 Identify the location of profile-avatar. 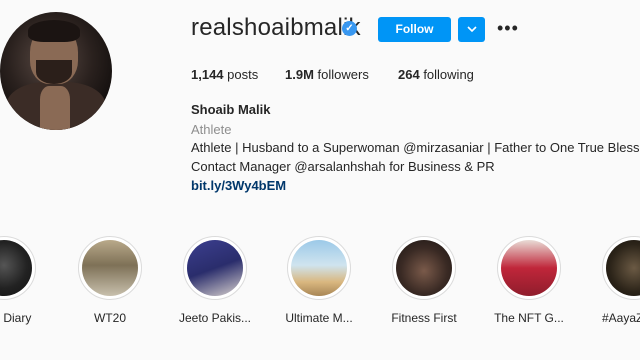
(56, 71).